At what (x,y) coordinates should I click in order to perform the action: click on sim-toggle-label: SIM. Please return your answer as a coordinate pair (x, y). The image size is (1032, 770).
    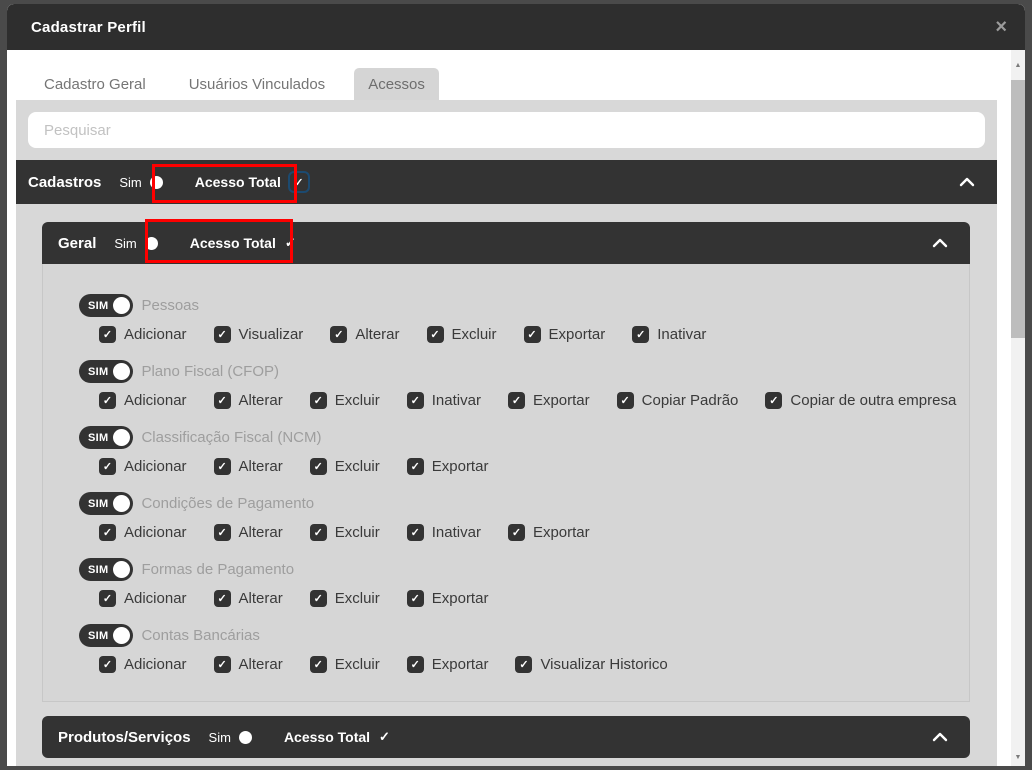
    Looking at the image, I should click on (98, 635).